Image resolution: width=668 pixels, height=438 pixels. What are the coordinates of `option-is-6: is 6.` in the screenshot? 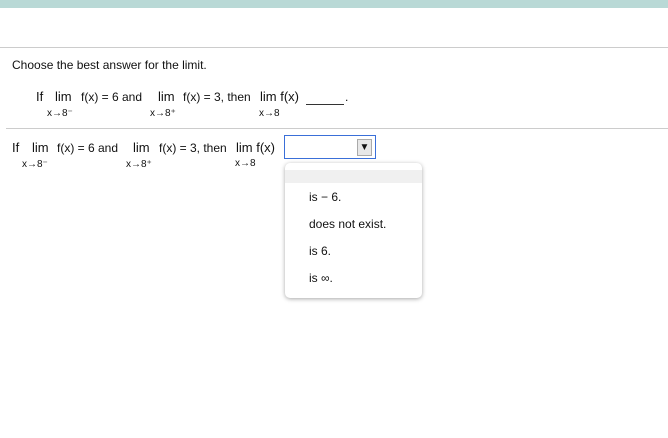 It's located at (320, 251).